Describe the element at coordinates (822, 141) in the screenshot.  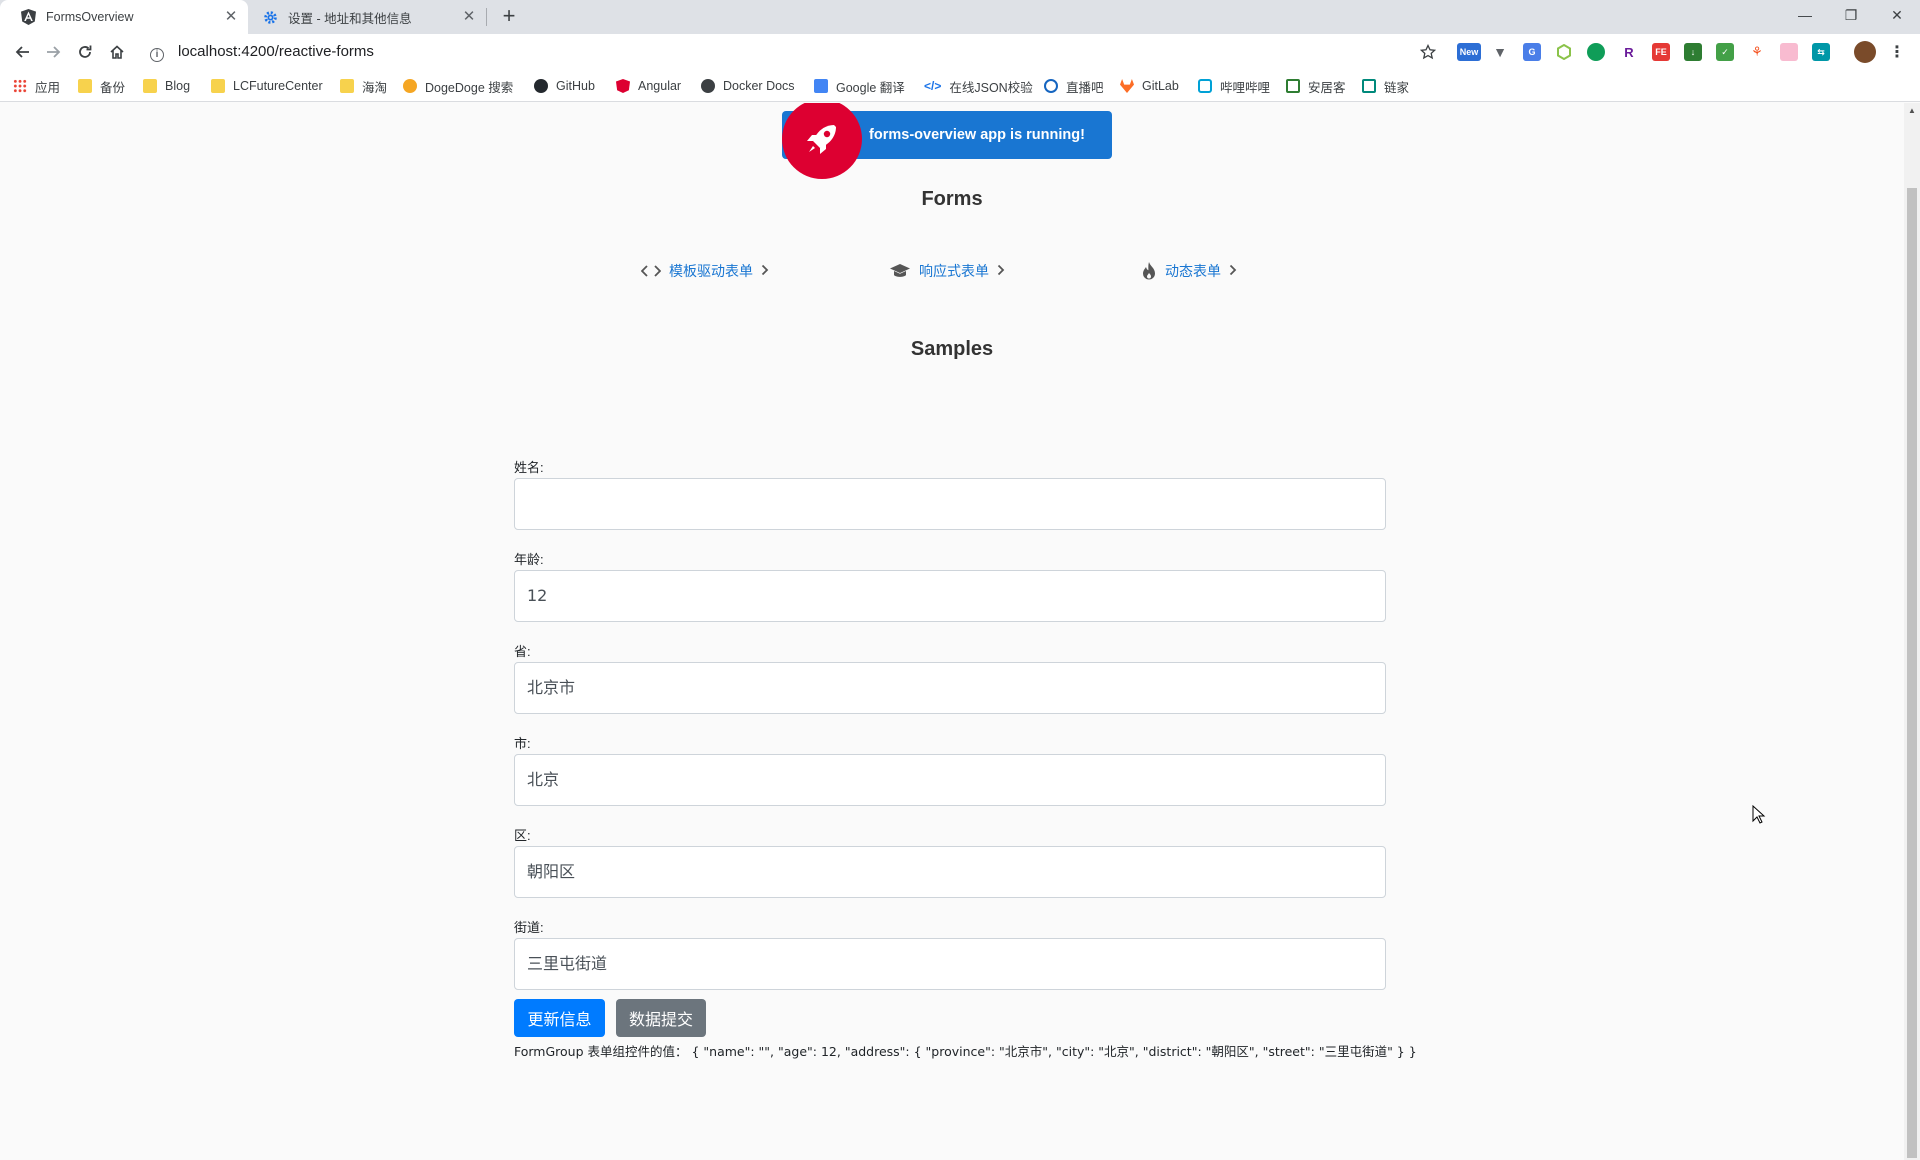
I see `rocket-icon` at that location.